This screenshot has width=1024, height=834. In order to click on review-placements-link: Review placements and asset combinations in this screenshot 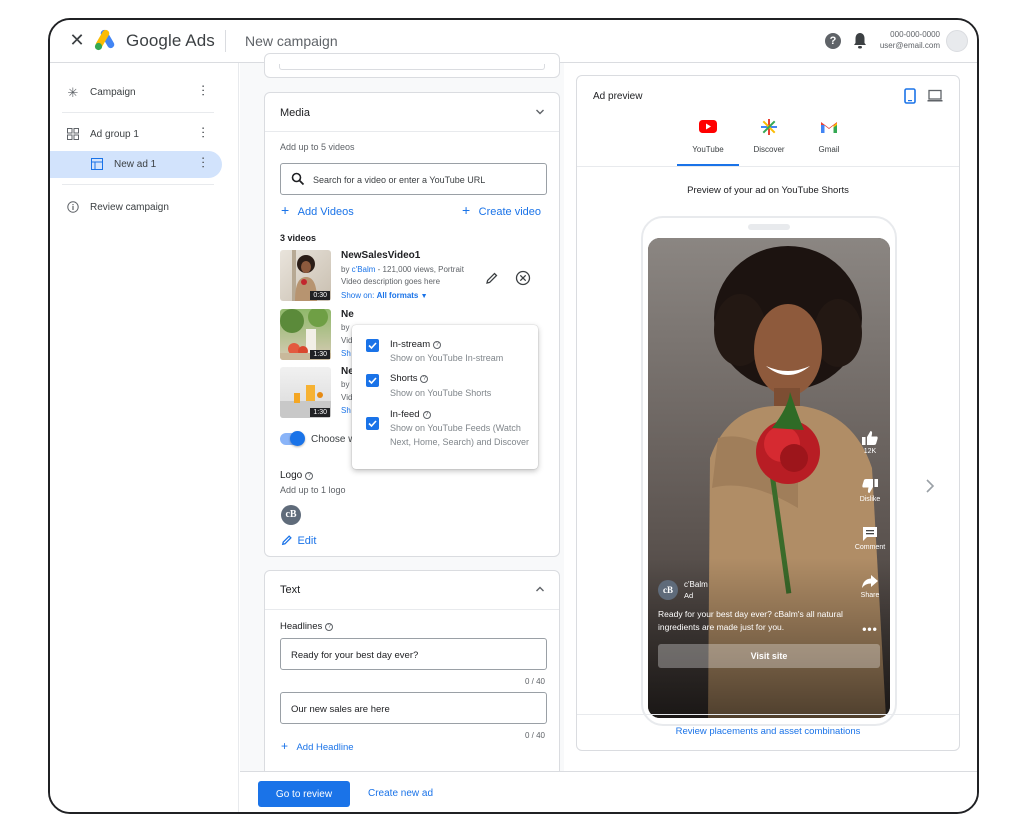, I will do `click(768, 731)`.